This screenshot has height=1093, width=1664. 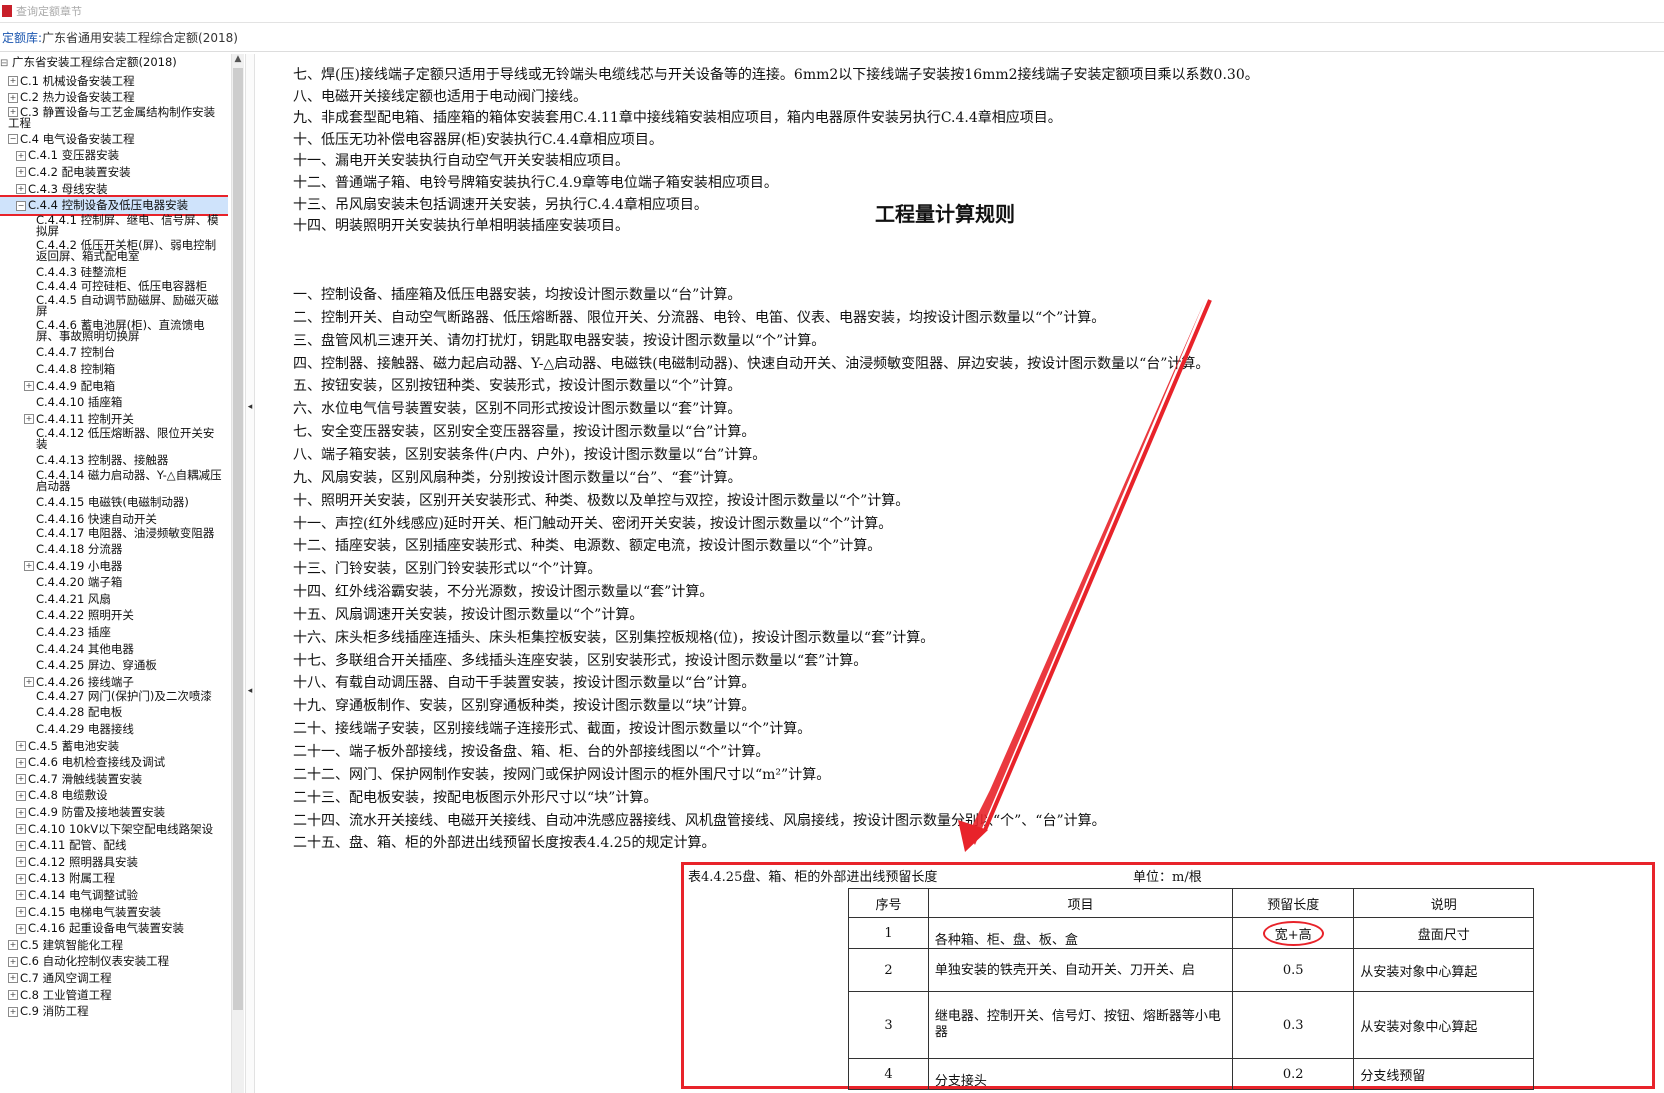 What do you see at coordinates (111, 481) in the screenshot?
I see `tree-item: C.4.4.14 磁力启动器、Y-△自耦减压启动器` at bounding box center [111, 481].